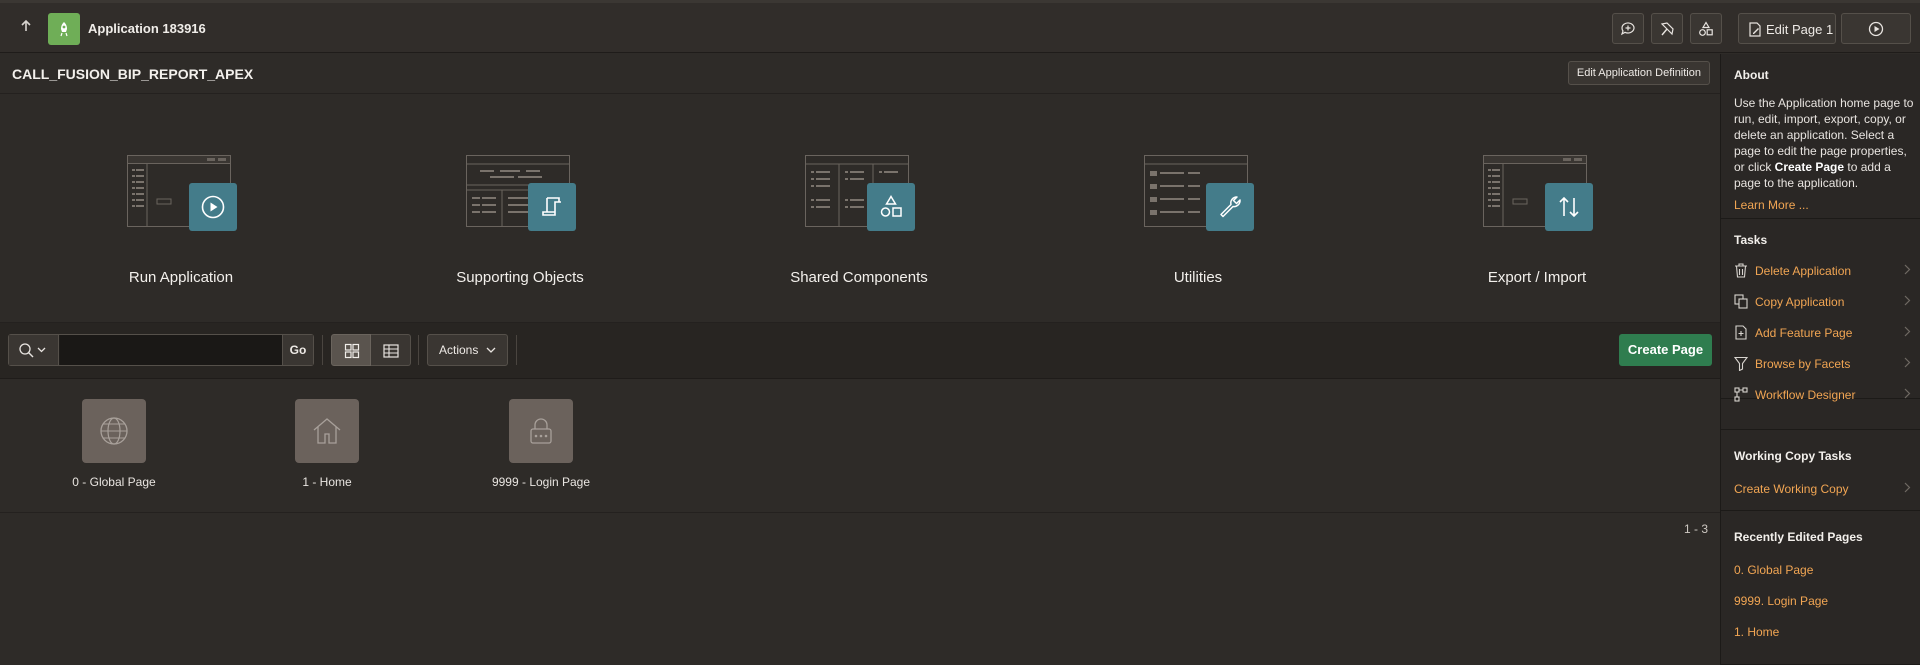  I want to click on export-import-card: Export / Import, so click(1537, 209).